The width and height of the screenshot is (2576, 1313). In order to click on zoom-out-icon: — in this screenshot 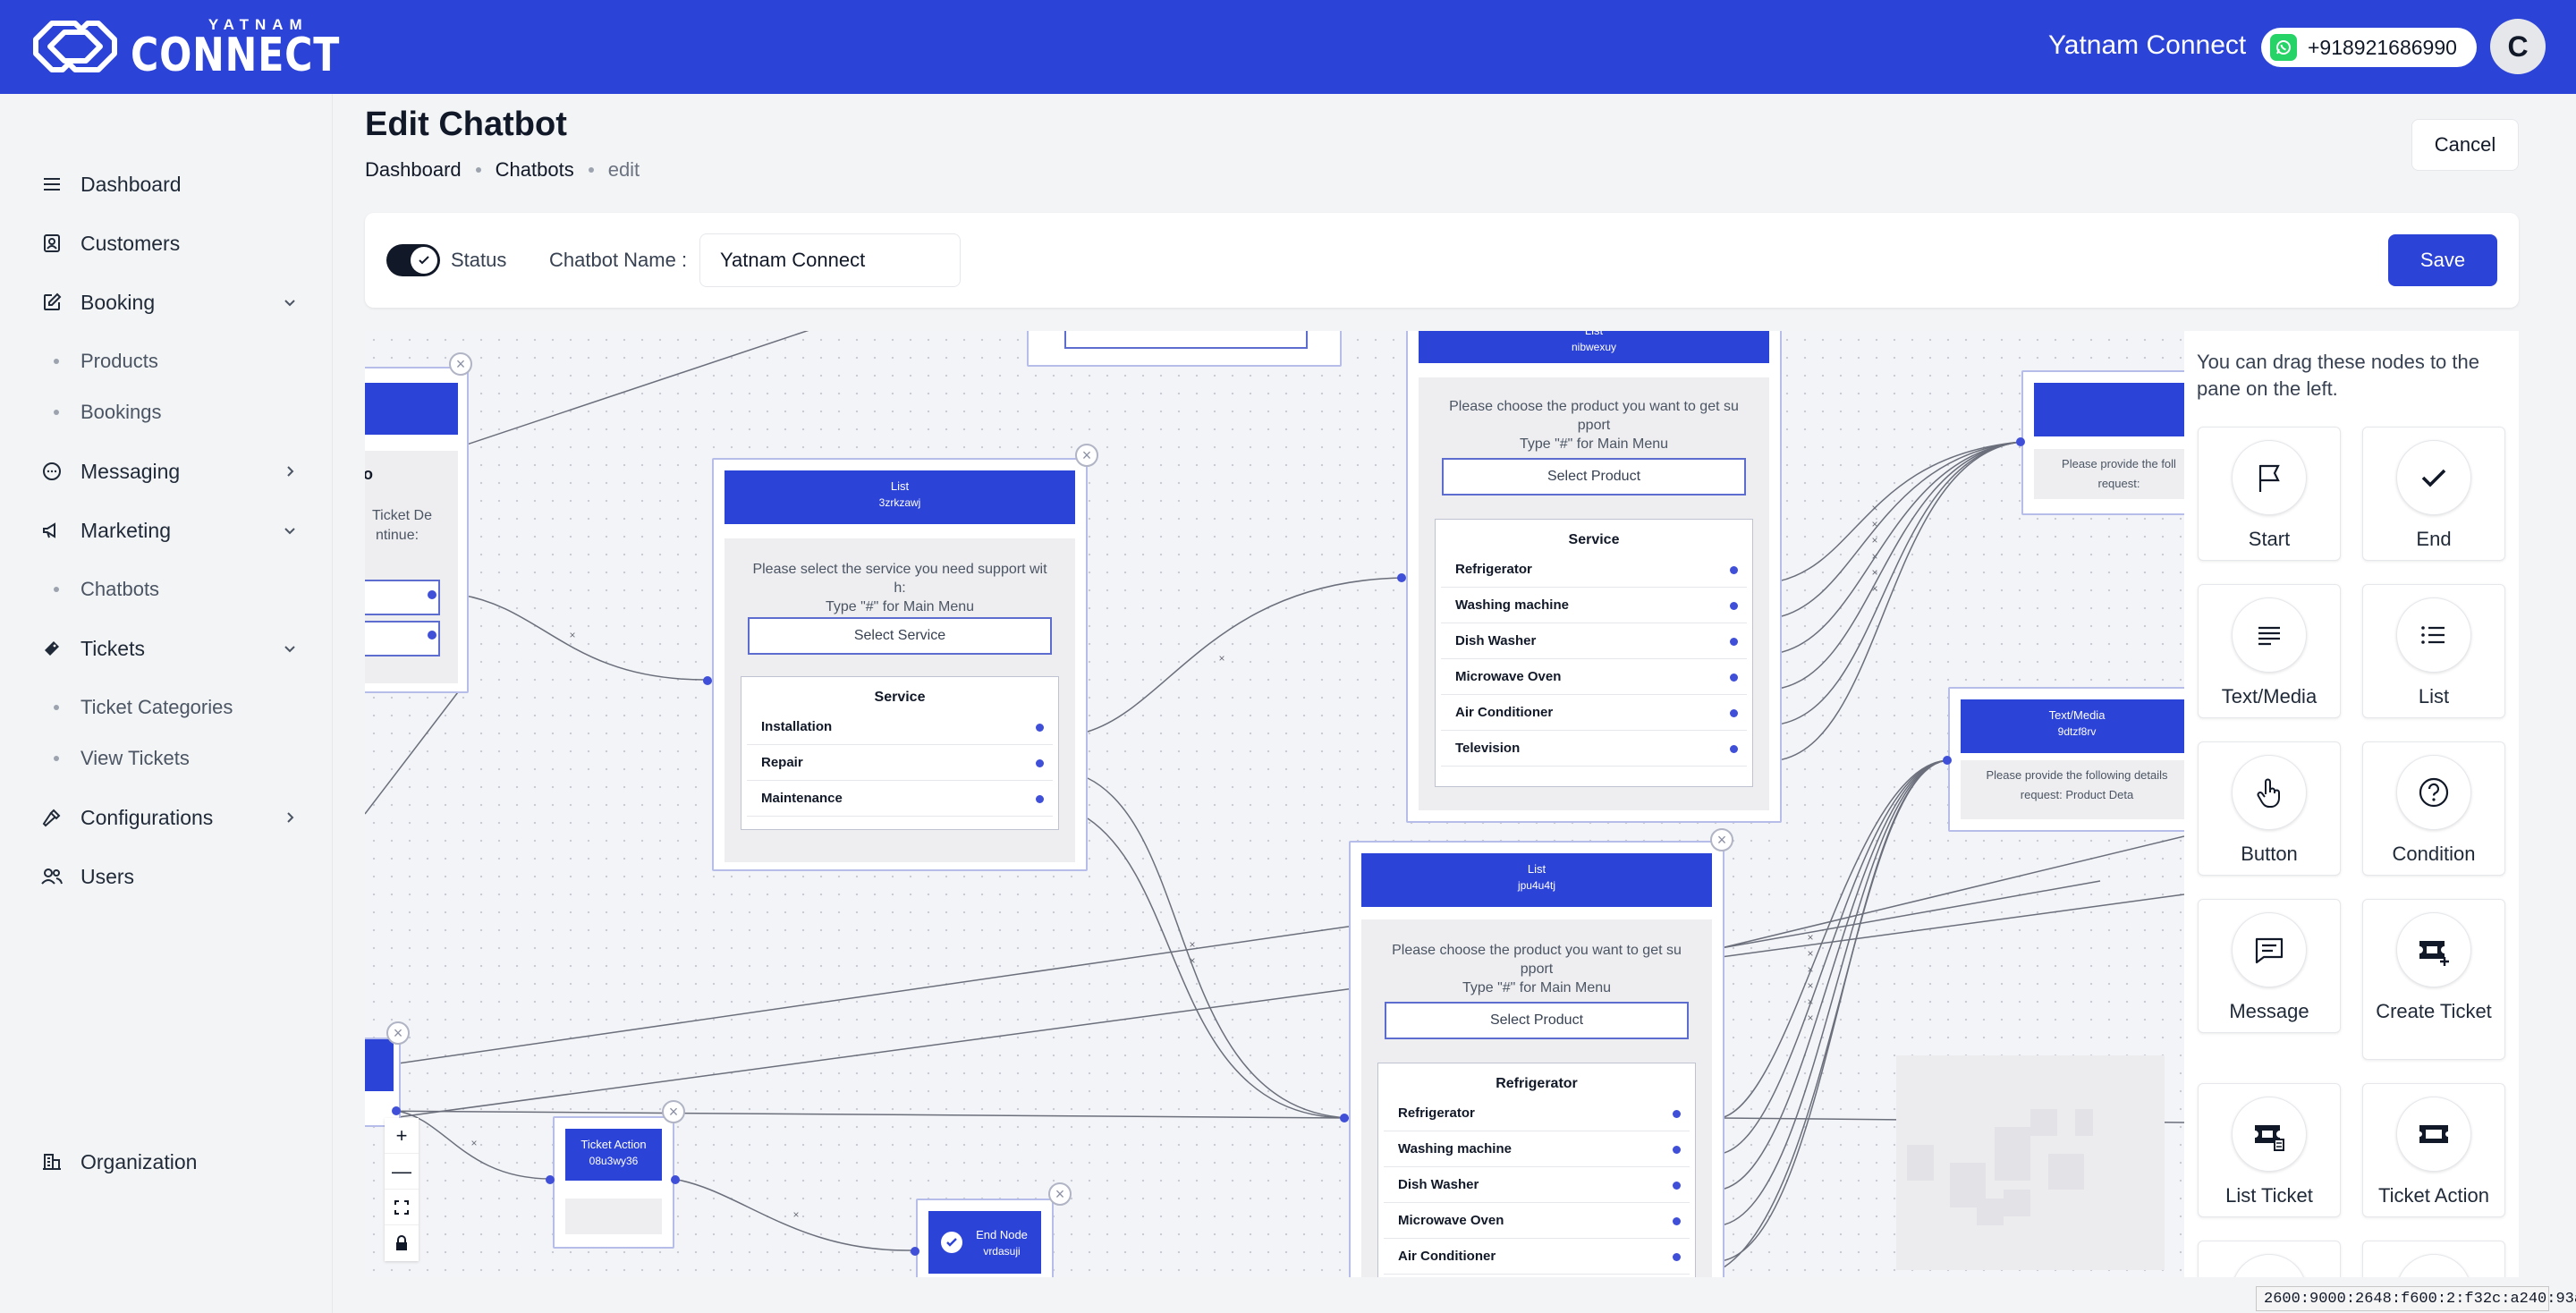, I will do `click(402, 1172)`.